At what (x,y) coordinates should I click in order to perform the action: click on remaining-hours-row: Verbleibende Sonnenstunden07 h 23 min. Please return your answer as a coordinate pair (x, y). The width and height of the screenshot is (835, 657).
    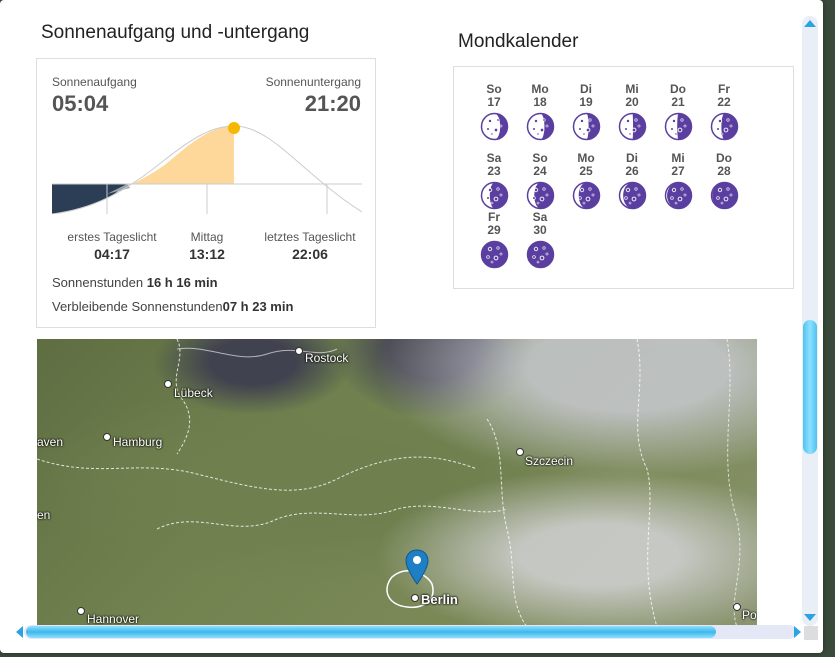
    Looking at the image, I should click on (172, 306).